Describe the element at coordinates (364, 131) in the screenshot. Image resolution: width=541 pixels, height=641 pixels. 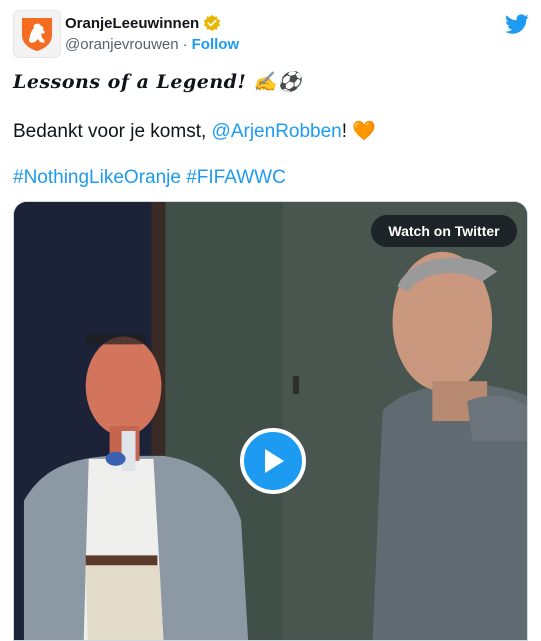
I see `orange-heart-emoji: 🧡` at that location.